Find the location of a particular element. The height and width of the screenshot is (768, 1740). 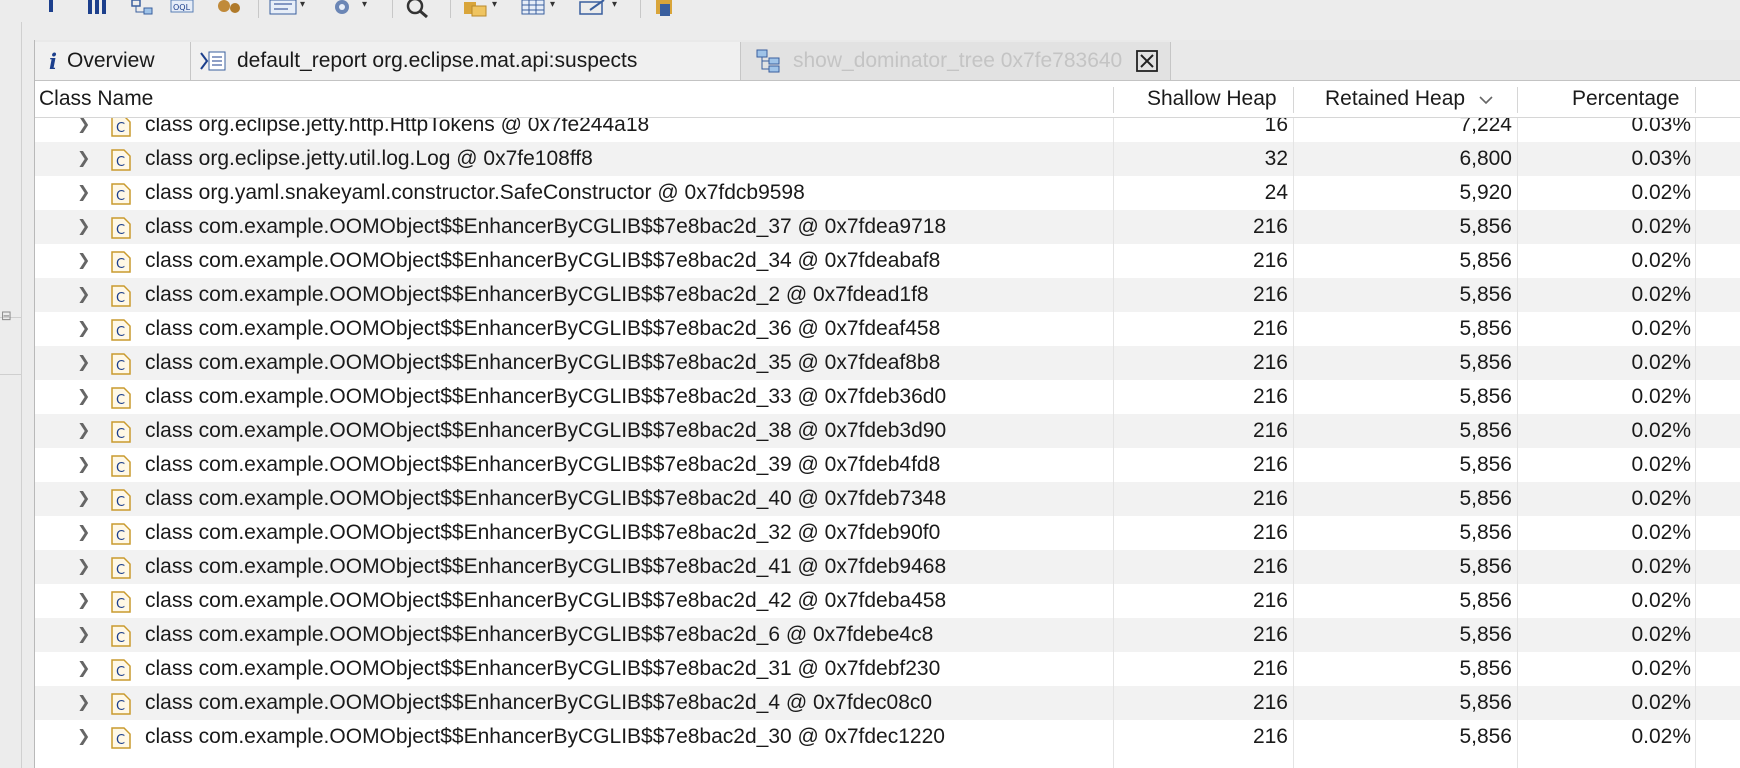

heap-dump-overview-icon is located at coordinates (229, 9).